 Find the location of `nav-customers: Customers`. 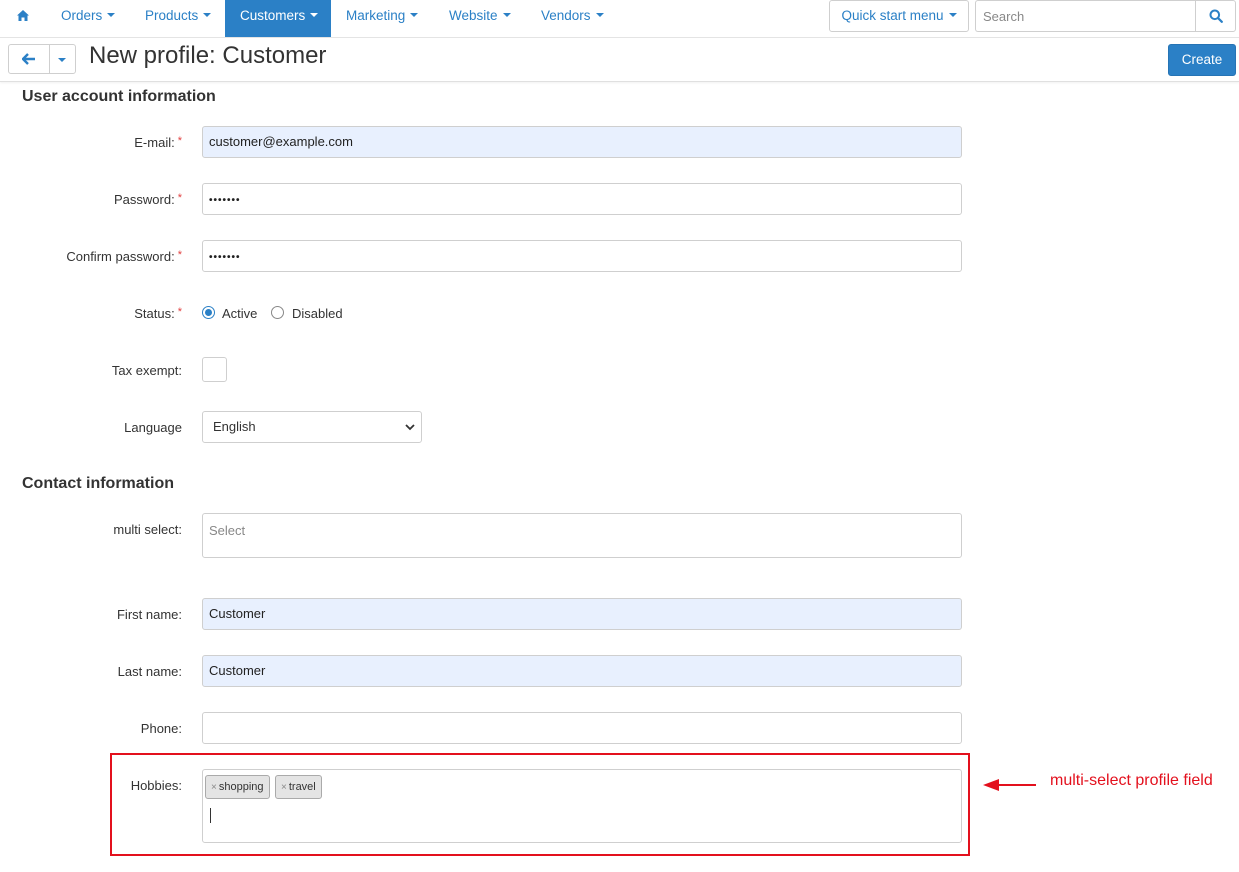

nav-customers: Customers is located at coordinates (278, 18).